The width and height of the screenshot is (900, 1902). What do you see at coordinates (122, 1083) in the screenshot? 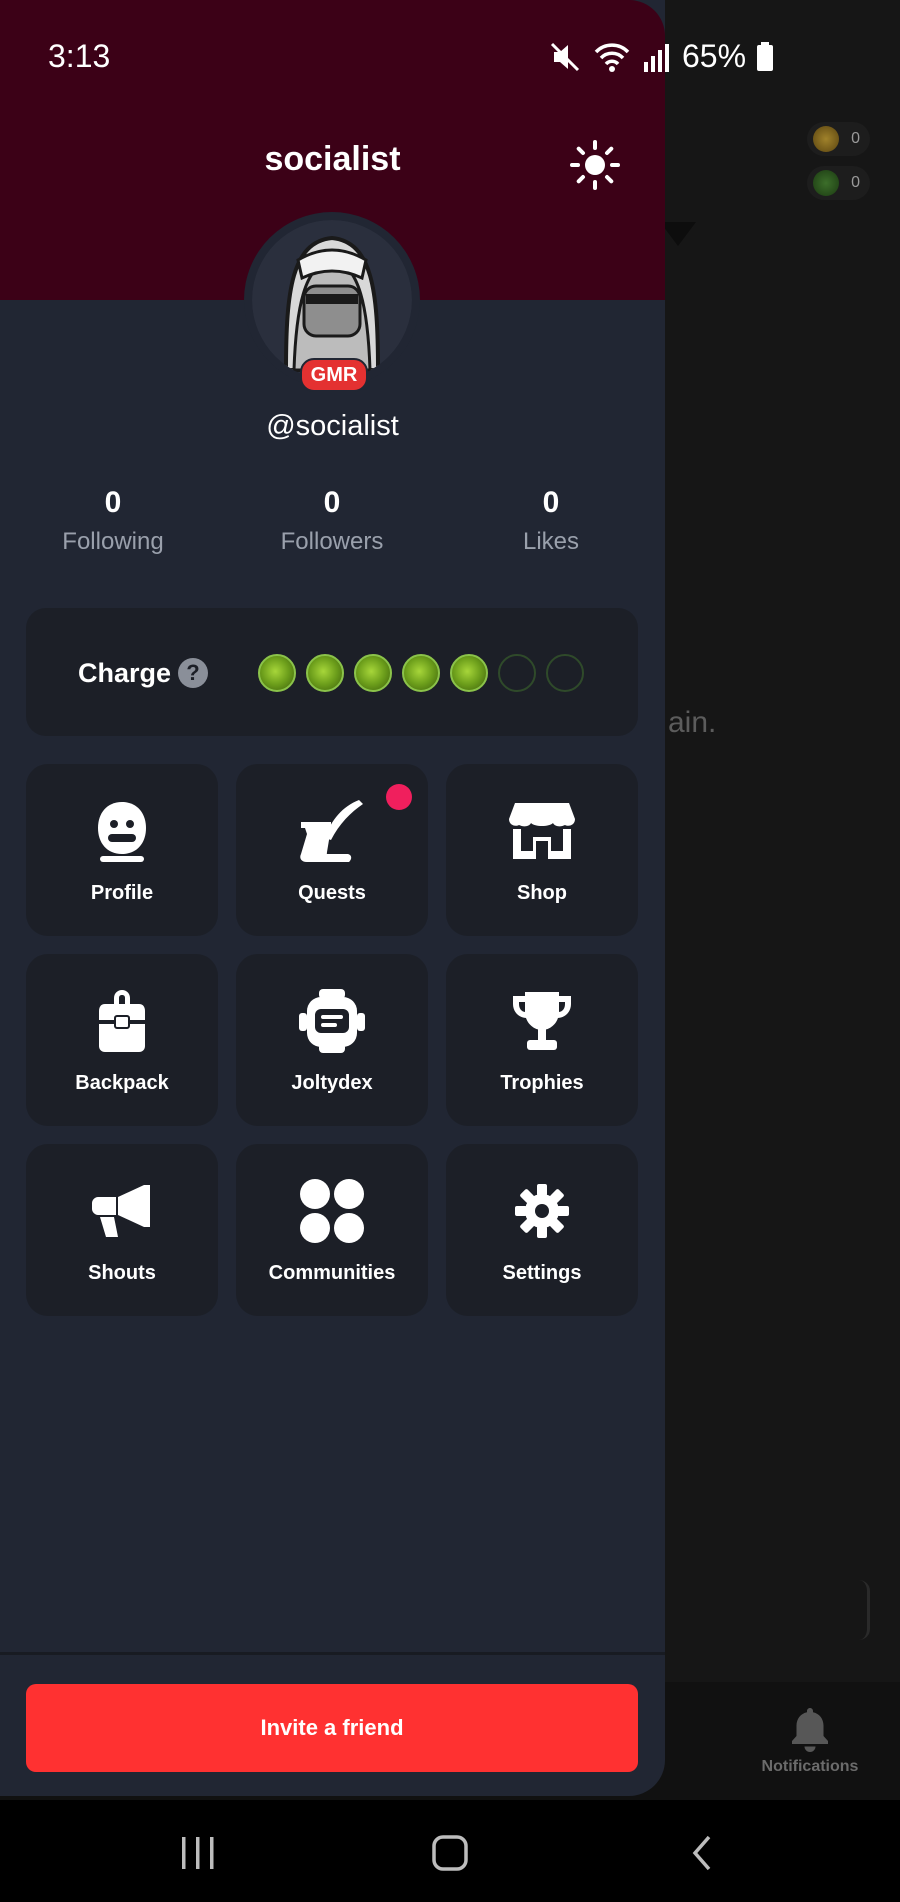
I see `menu-backpack-label: Backpack` at bounding box center [122, 1083].